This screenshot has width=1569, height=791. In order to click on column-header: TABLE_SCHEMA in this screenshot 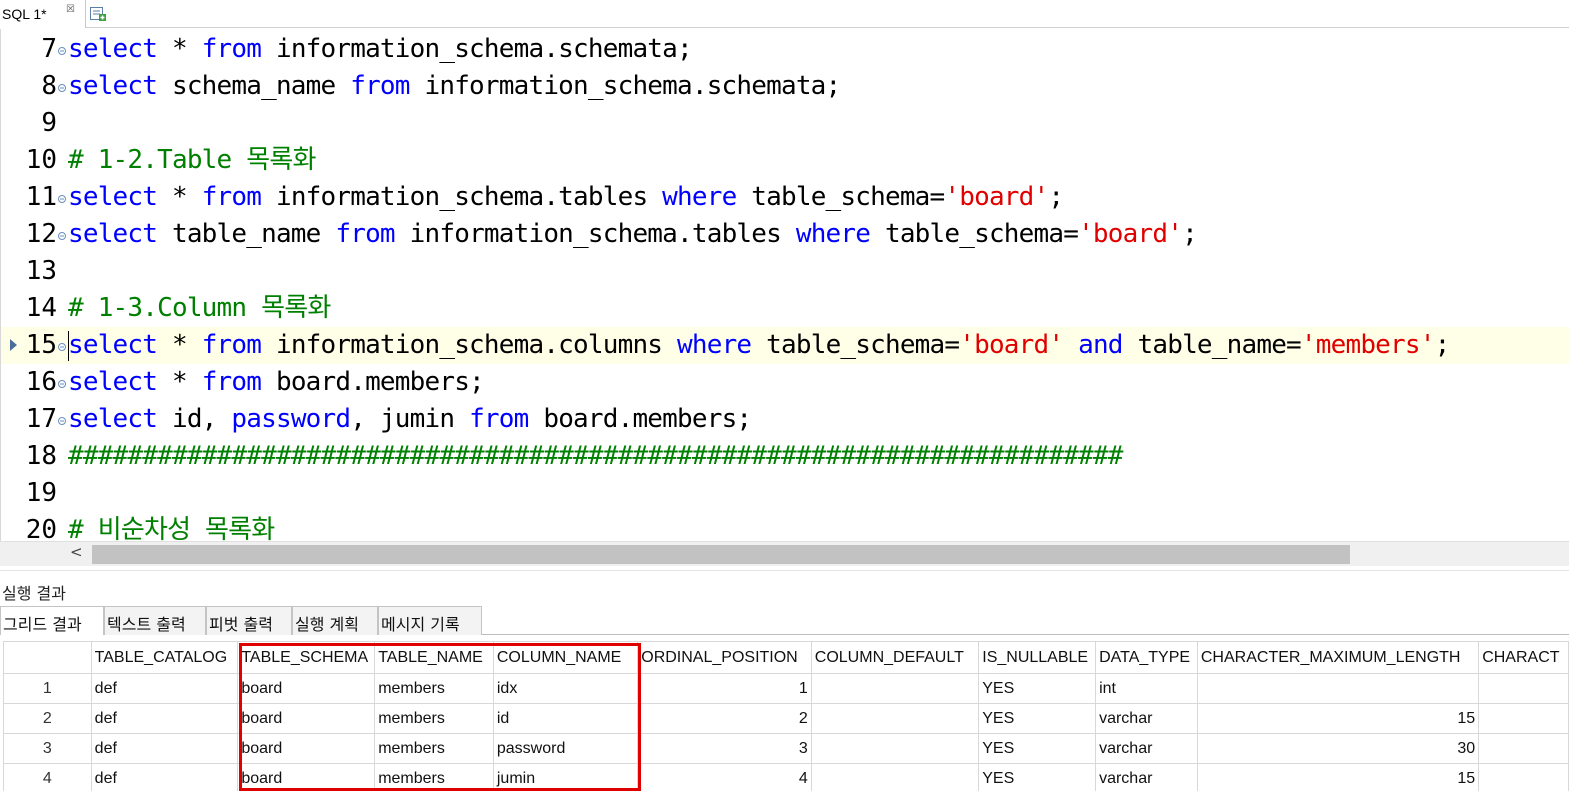, I will do `click(306, 657)`.